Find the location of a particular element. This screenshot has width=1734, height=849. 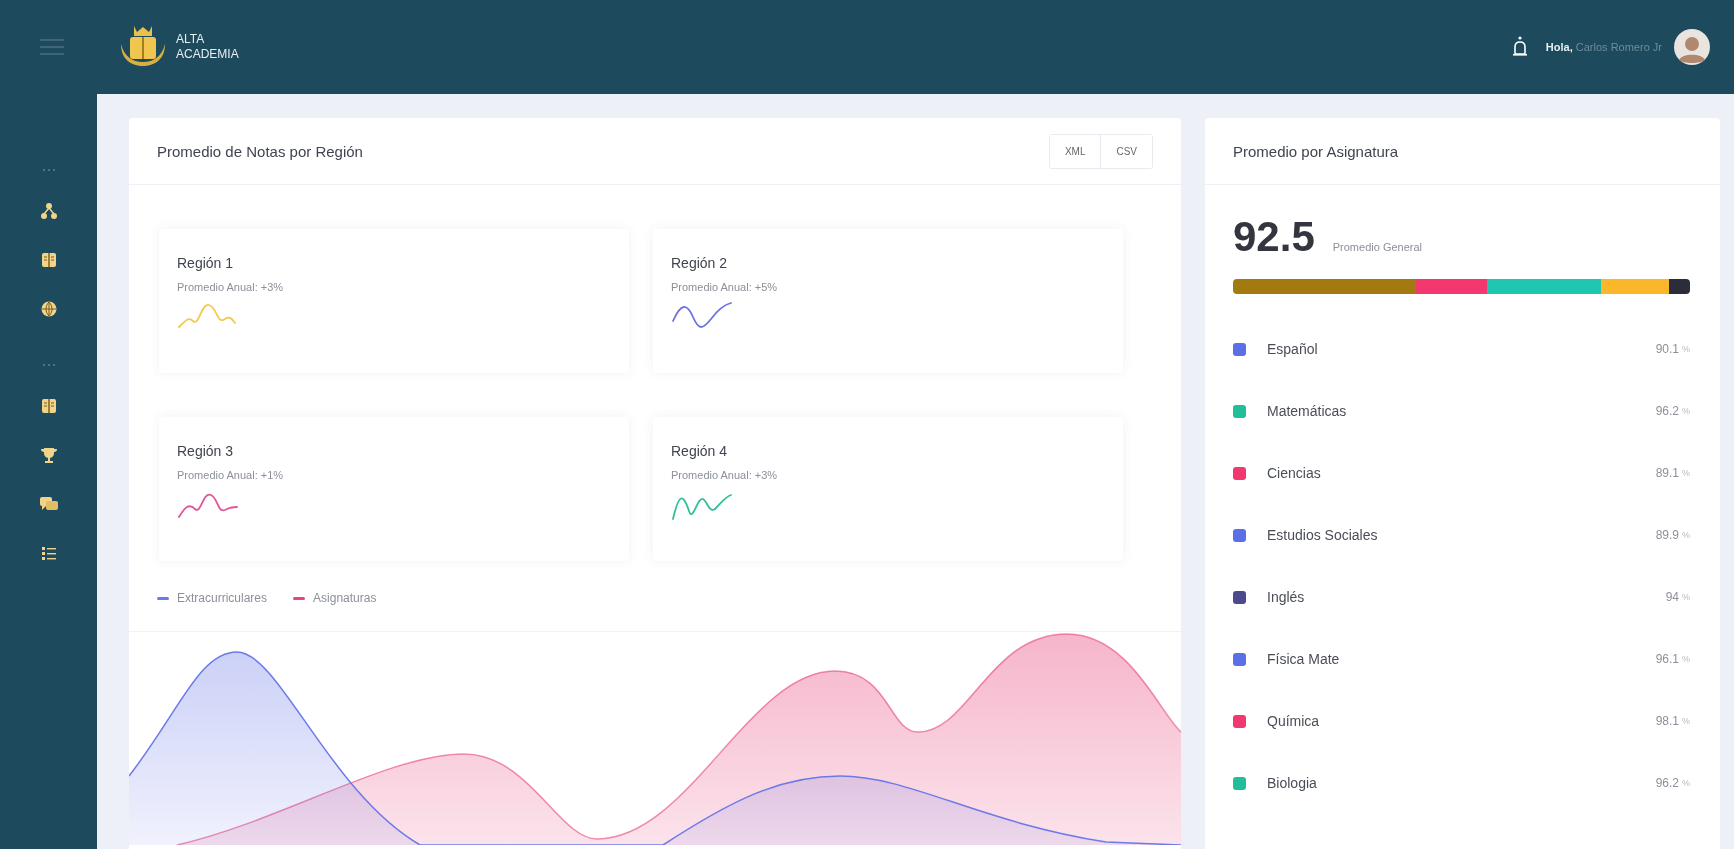

average-label: Promedio General is located at coordinates (1377, 247).